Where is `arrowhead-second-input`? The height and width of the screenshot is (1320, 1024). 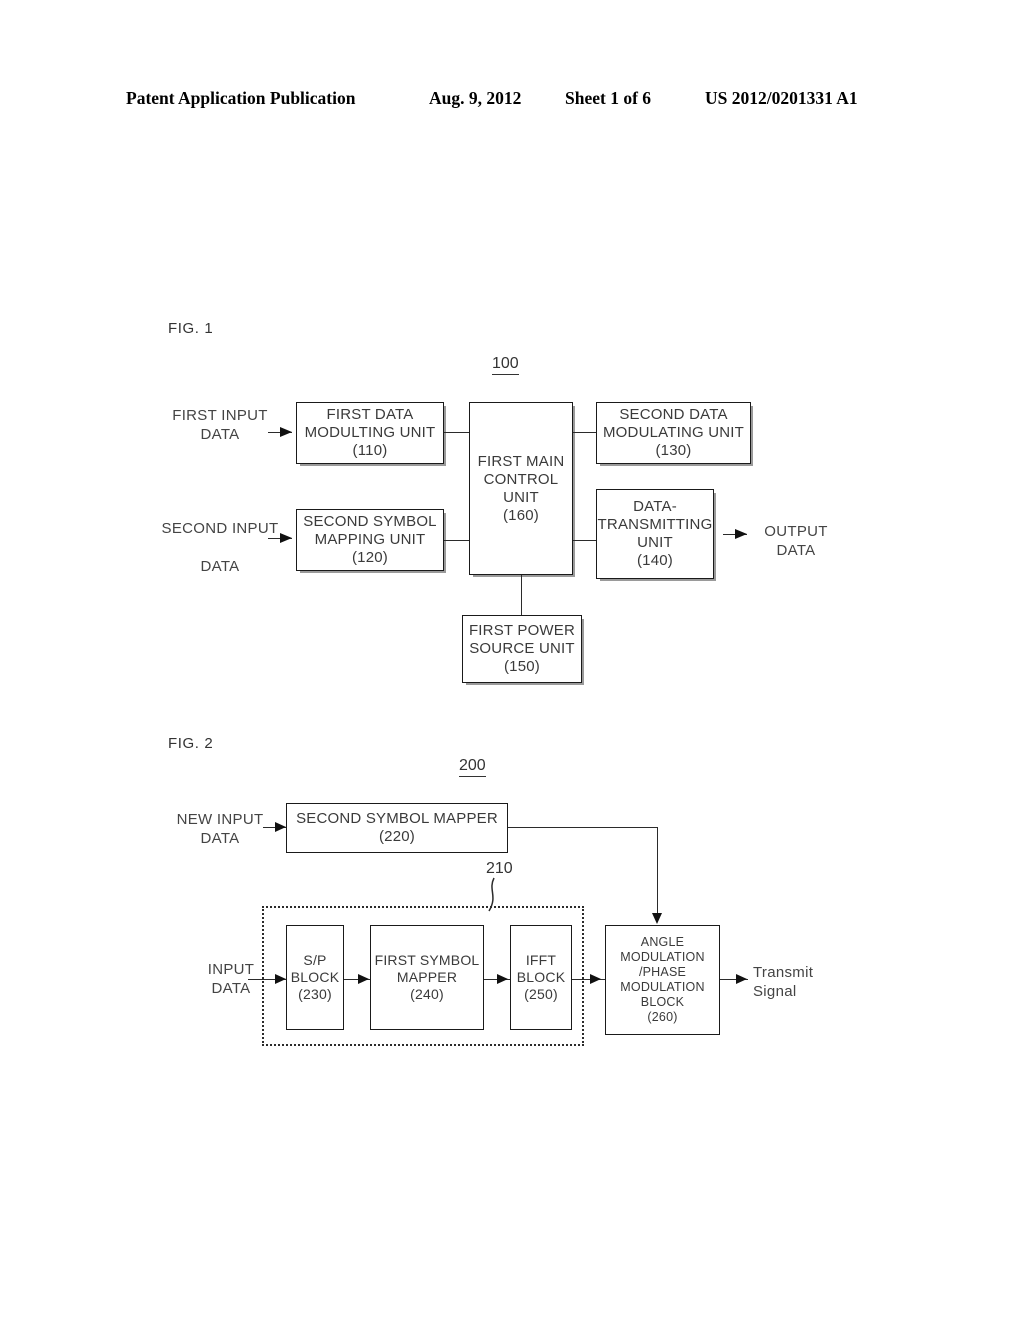
arrowhead-second-input is located at coordinates (286, 538).